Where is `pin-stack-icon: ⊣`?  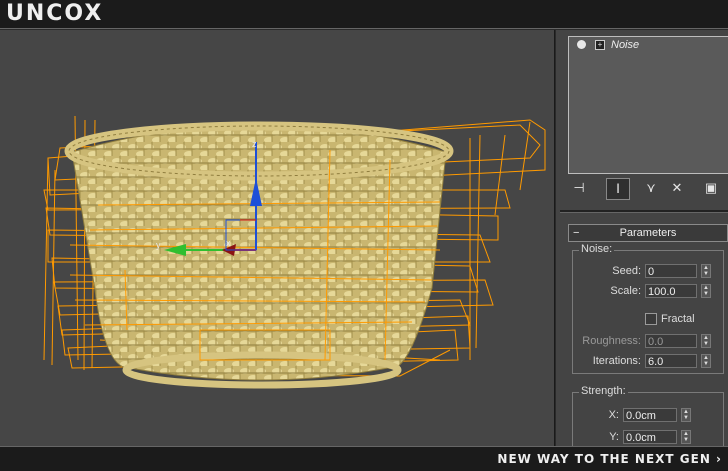
pin-stack-icon: ⊣ is located at coordinates (579, 188).